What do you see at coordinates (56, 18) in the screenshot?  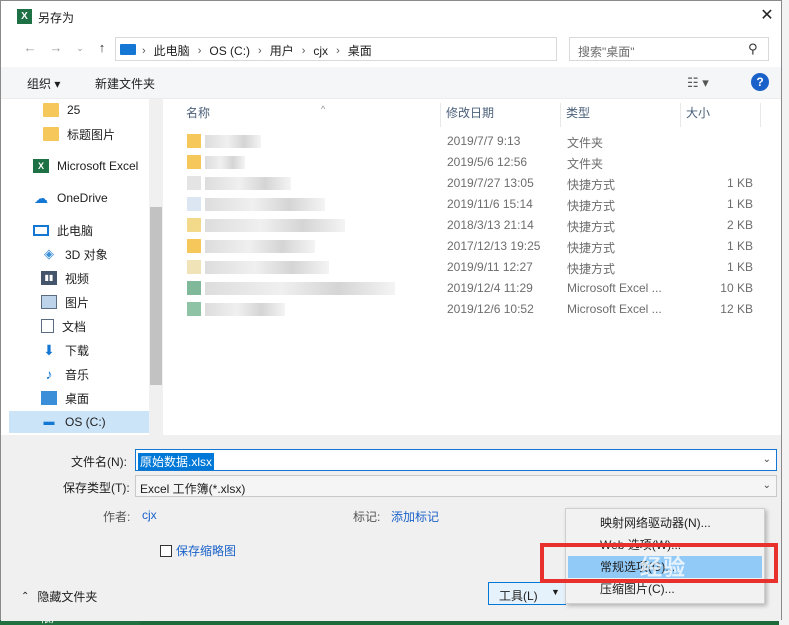 I see `dialog-title: 另存为` at bounding box center [56, 18].